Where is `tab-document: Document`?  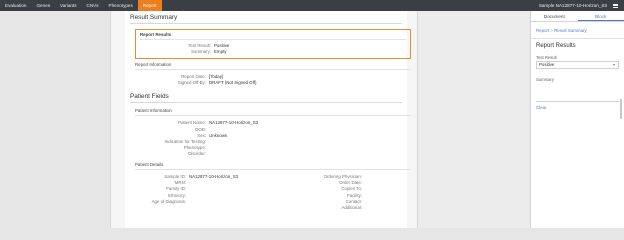 tab-document: Document is located at coordinates (554, 16).